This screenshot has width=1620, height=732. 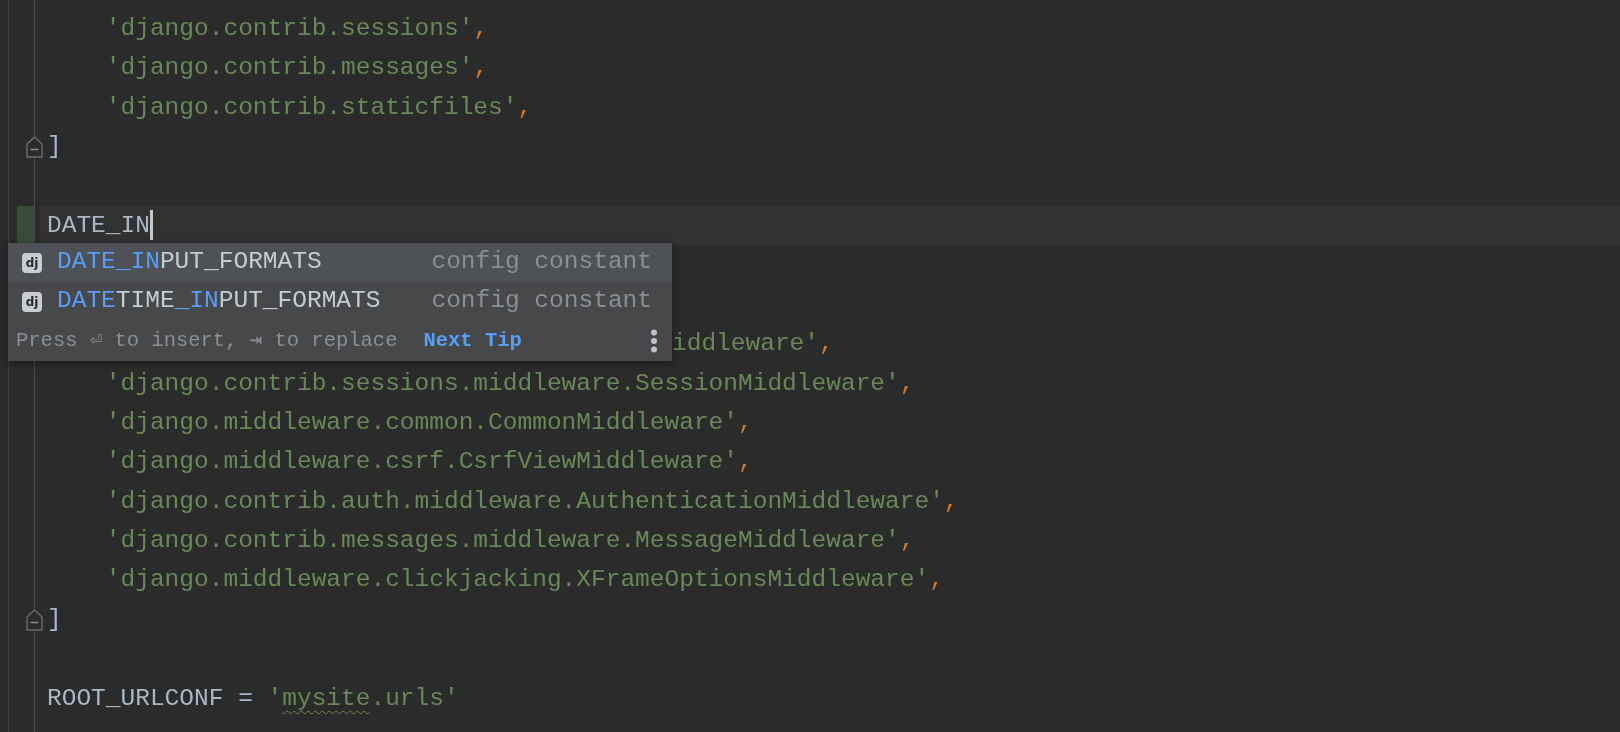 What do you see at coordinates (319, 107) in the screenshot?
I see `code-line: 'django.contrib.staticfiles',` at bounding box center [319, 107].